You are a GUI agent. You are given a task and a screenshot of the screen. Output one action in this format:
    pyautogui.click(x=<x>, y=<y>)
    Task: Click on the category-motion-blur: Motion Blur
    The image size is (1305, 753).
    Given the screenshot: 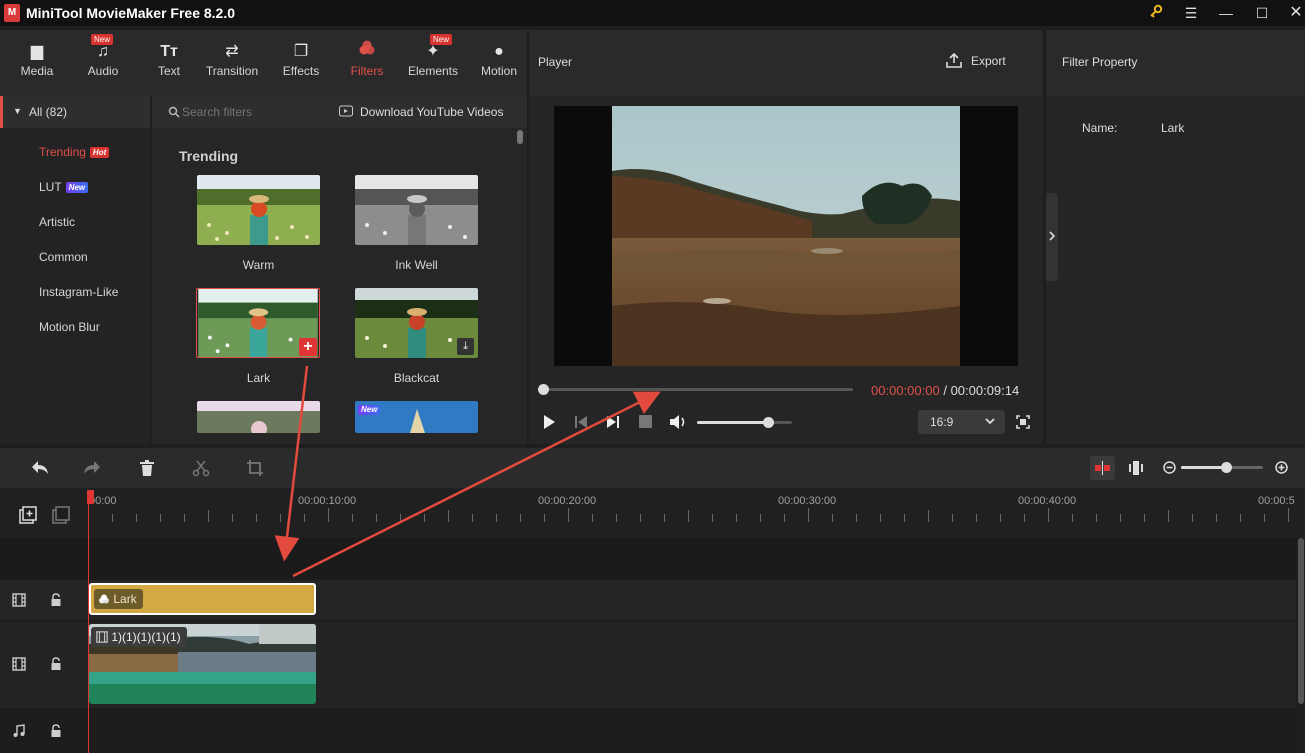 What is the action you would take?
    pyautogui.click(x=69, y=327)
    